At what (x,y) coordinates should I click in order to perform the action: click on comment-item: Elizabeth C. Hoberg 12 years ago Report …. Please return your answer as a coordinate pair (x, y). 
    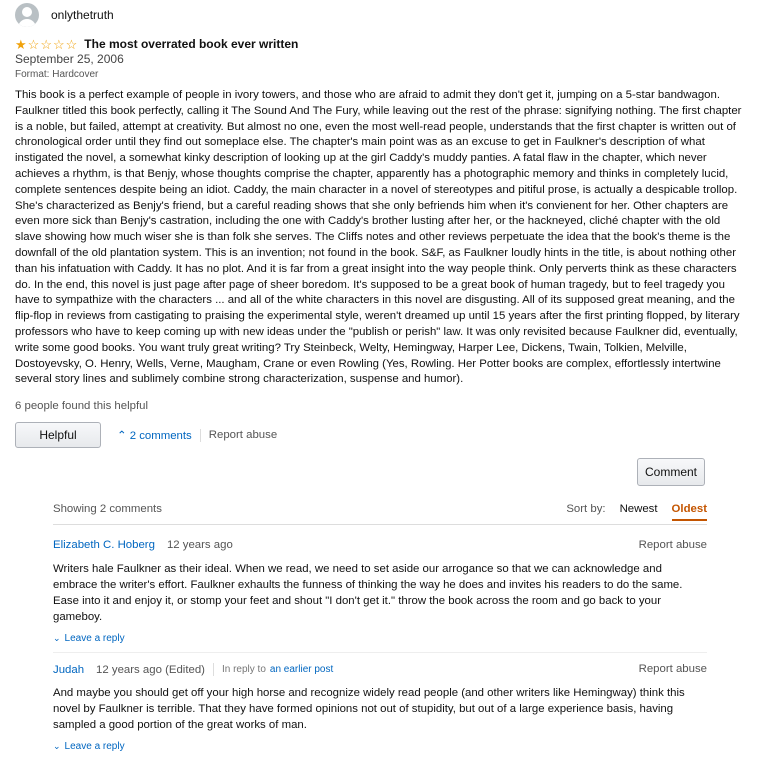
    Looking at the image, I should click on (380, 589).